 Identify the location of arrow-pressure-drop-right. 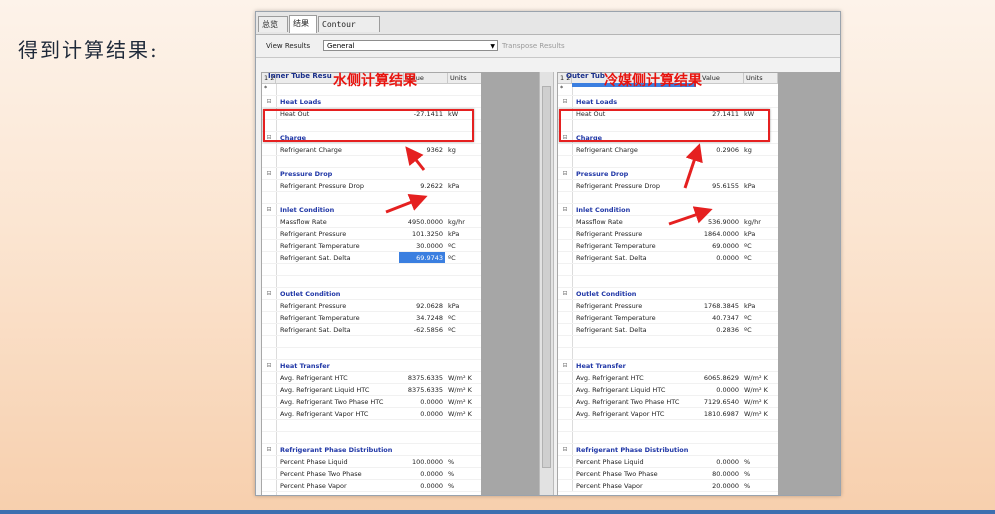
(690, 216).